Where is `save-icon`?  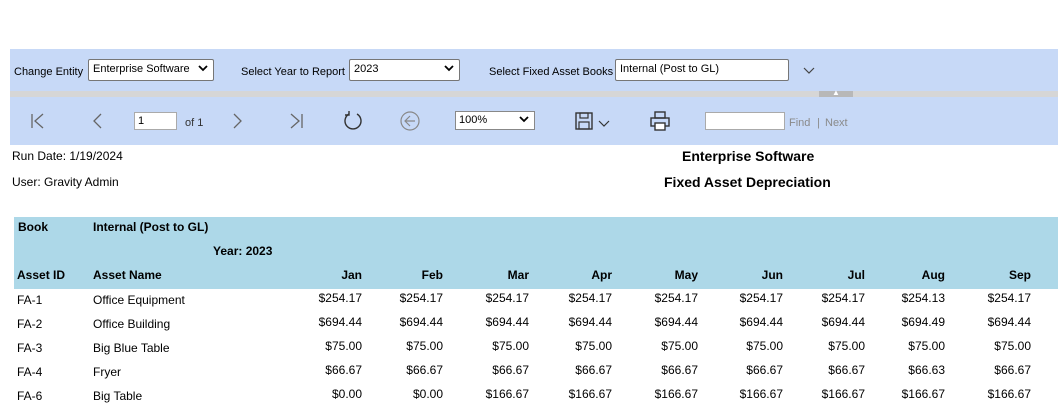 save-icon is located at coordinates (584, 121).